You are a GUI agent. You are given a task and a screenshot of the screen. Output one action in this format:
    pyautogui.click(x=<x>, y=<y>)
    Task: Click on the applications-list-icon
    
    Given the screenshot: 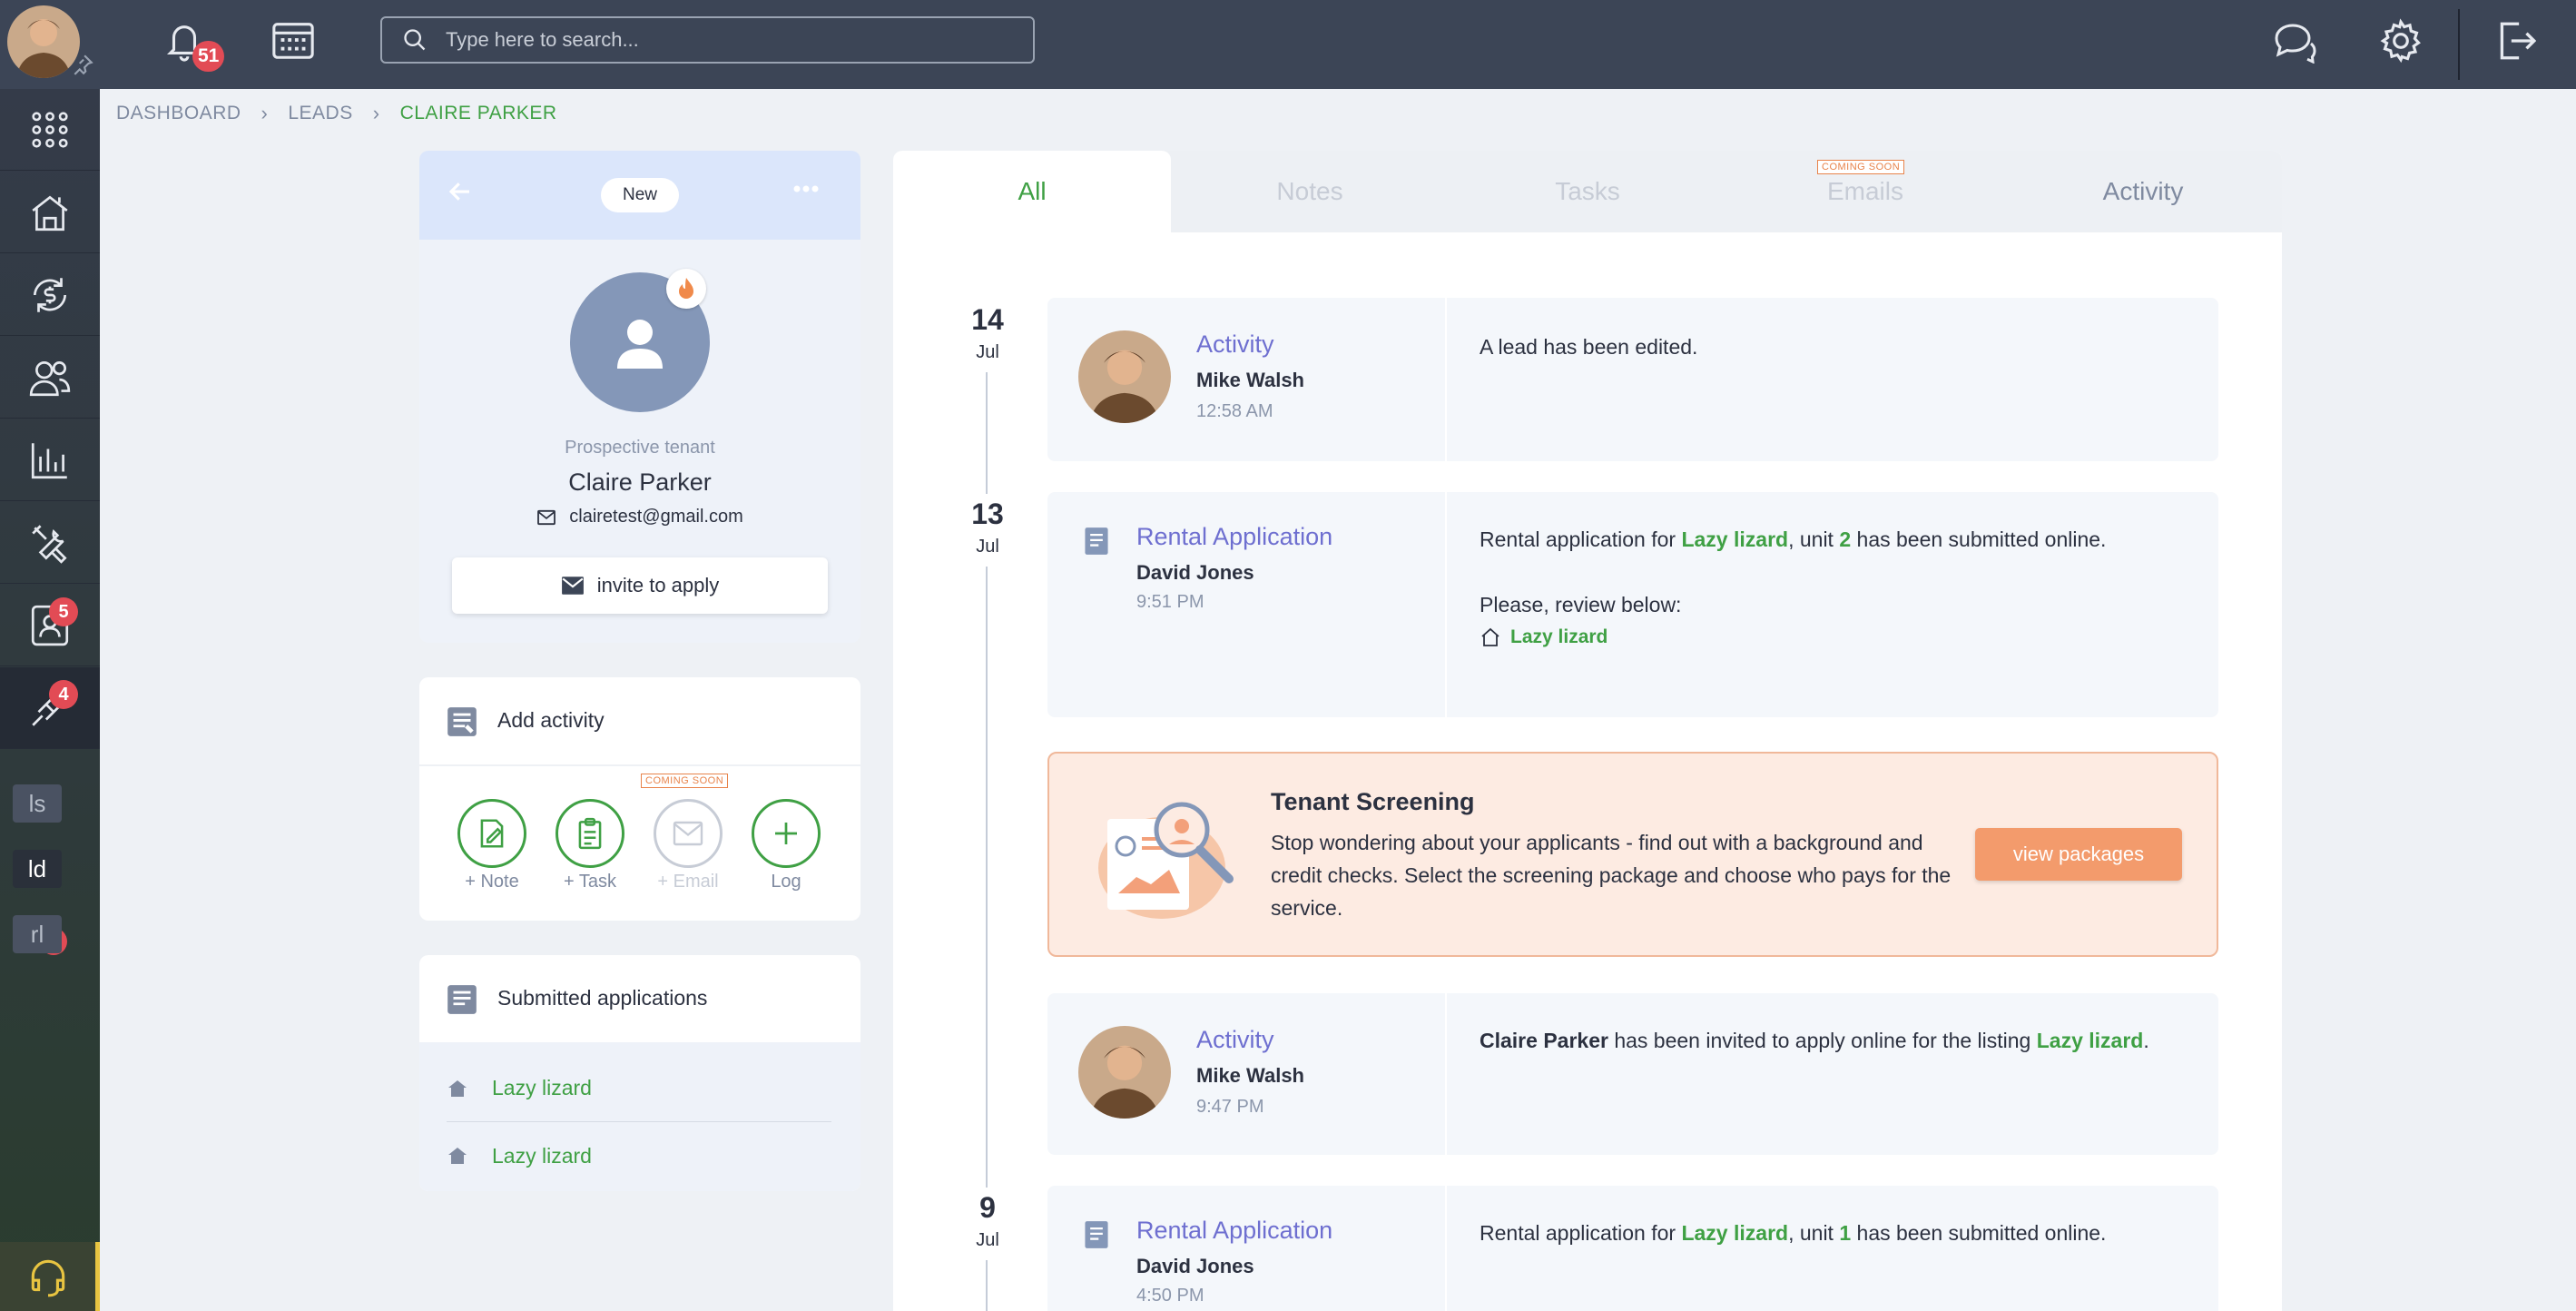 What is the action you would take?
    pyautogui.click(x=462, y=1000)
    